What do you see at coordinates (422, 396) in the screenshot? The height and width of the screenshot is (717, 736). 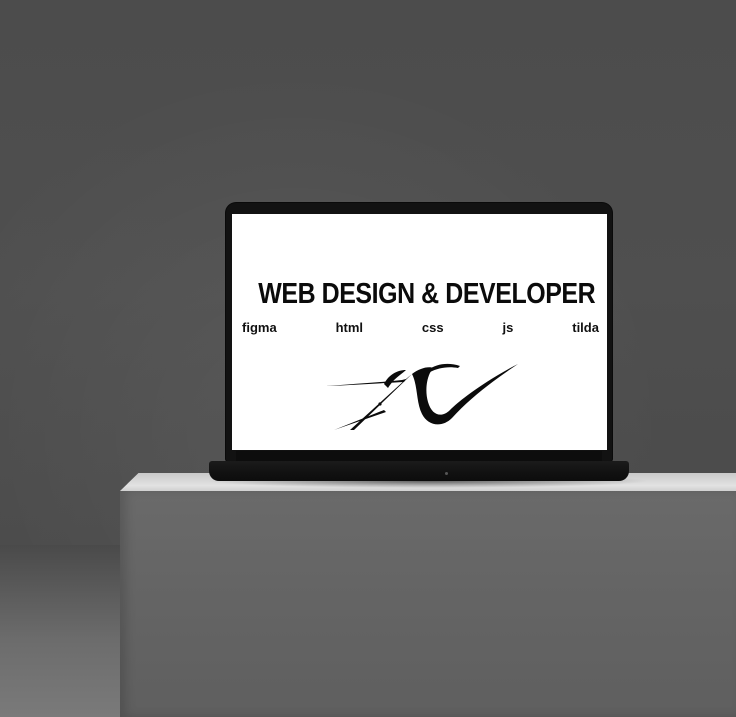 I see `signature-logo-icon` at bounding box center [422, 396].